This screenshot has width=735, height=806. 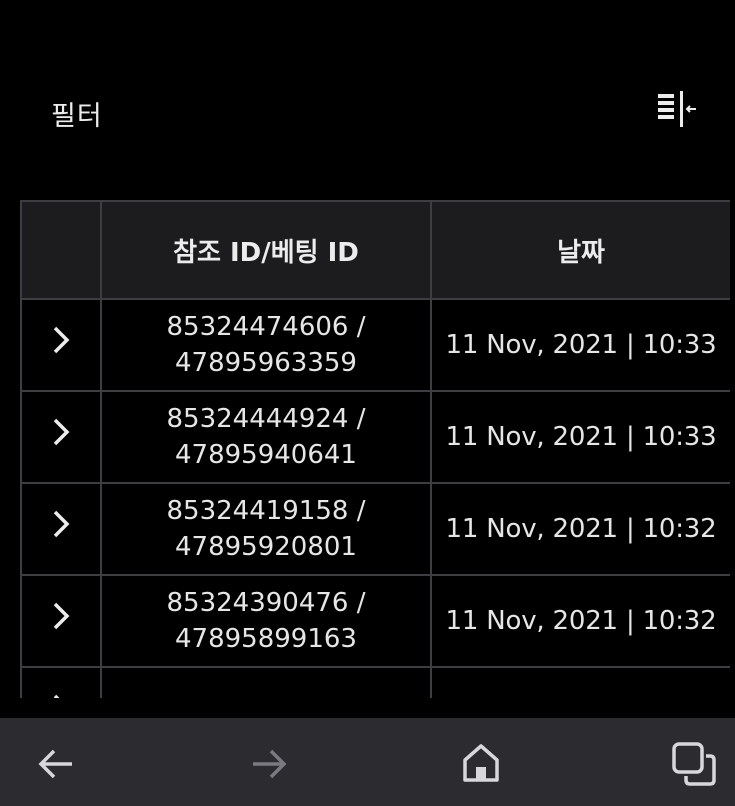 What do you see at coordinates (61, 250) in the screenshot?
I see `header-expand` at bounding box center [61, 250].